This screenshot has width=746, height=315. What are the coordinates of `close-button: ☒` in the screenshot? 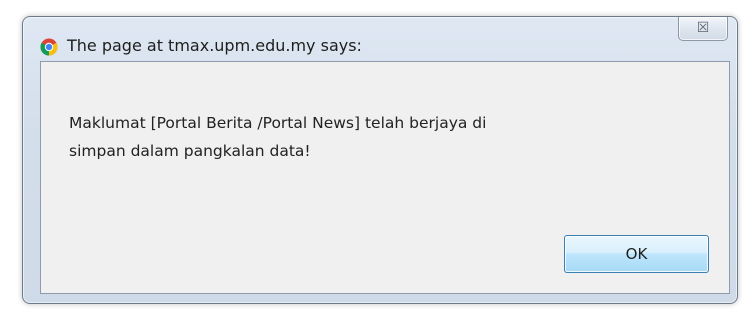 It's located at (703, 29).